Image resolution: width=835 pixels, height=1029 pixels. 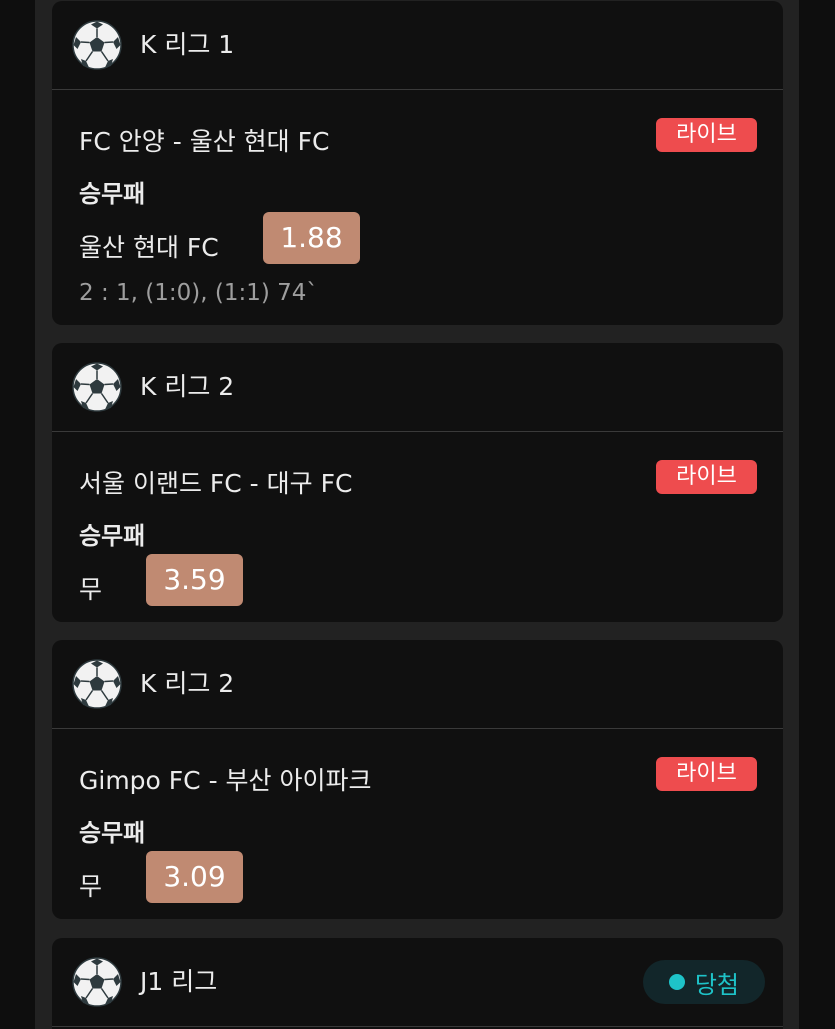 I want to click on bet-card: J1 리그 당첨, so click(x=417, y=983).